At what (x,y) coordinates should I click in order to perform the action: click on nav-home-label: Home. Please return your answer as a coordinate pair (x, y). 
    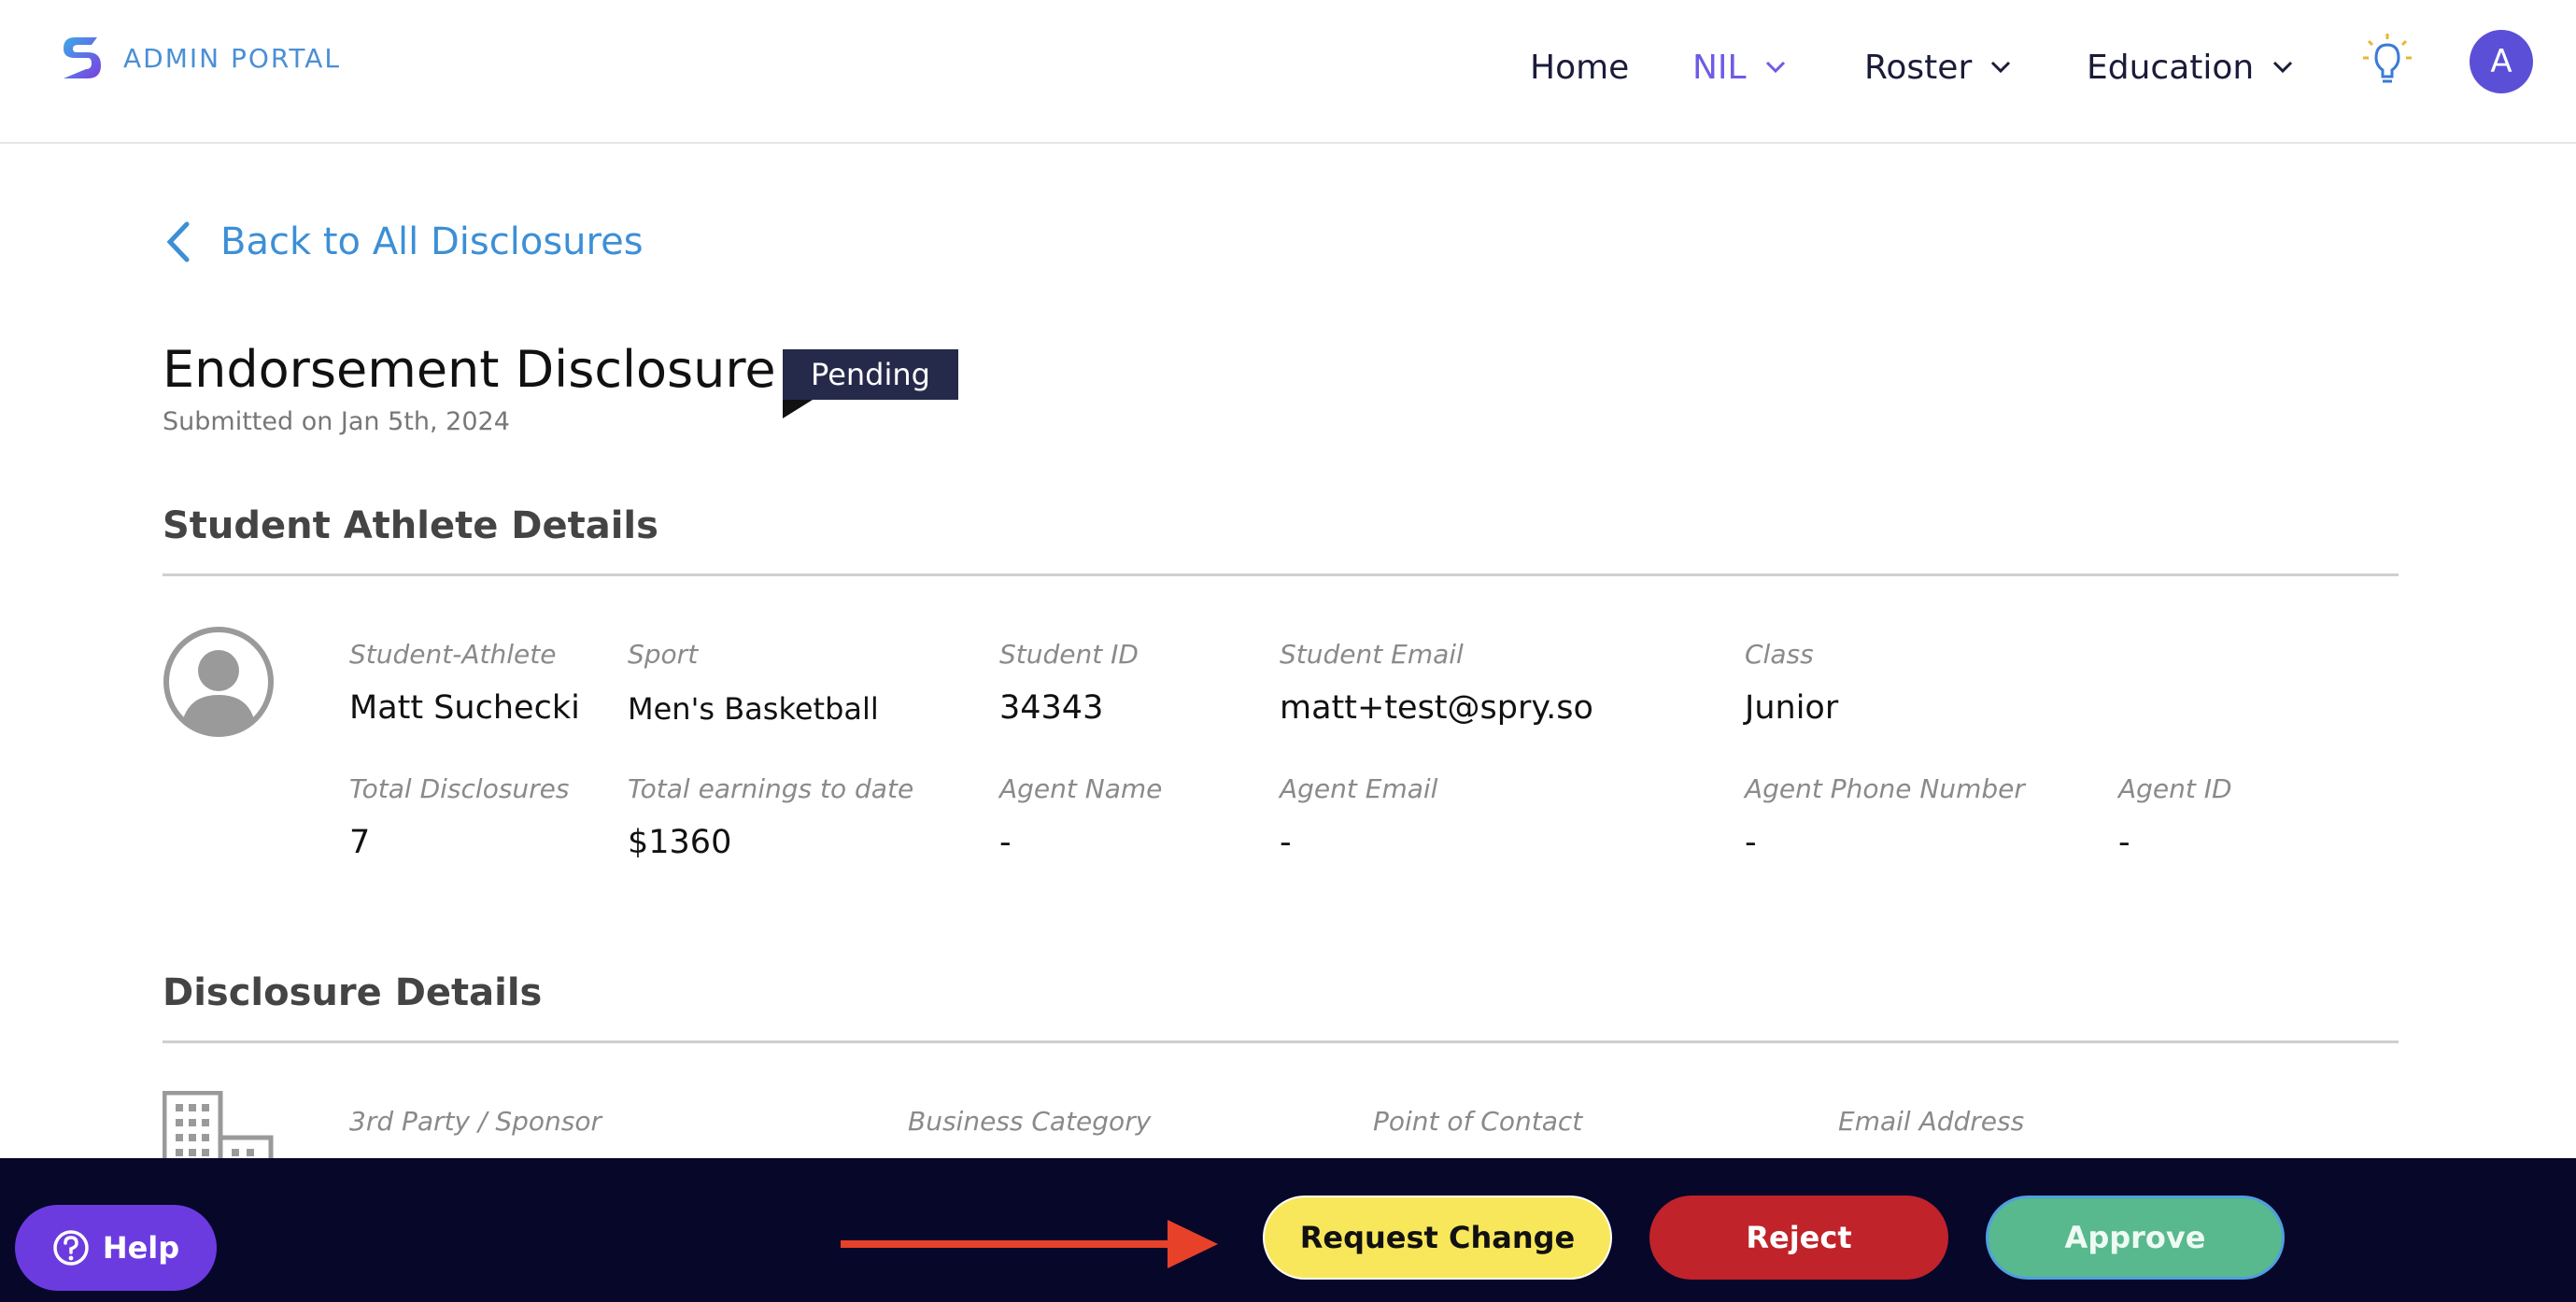
    Looking at the image, I should click on (1580, 67).